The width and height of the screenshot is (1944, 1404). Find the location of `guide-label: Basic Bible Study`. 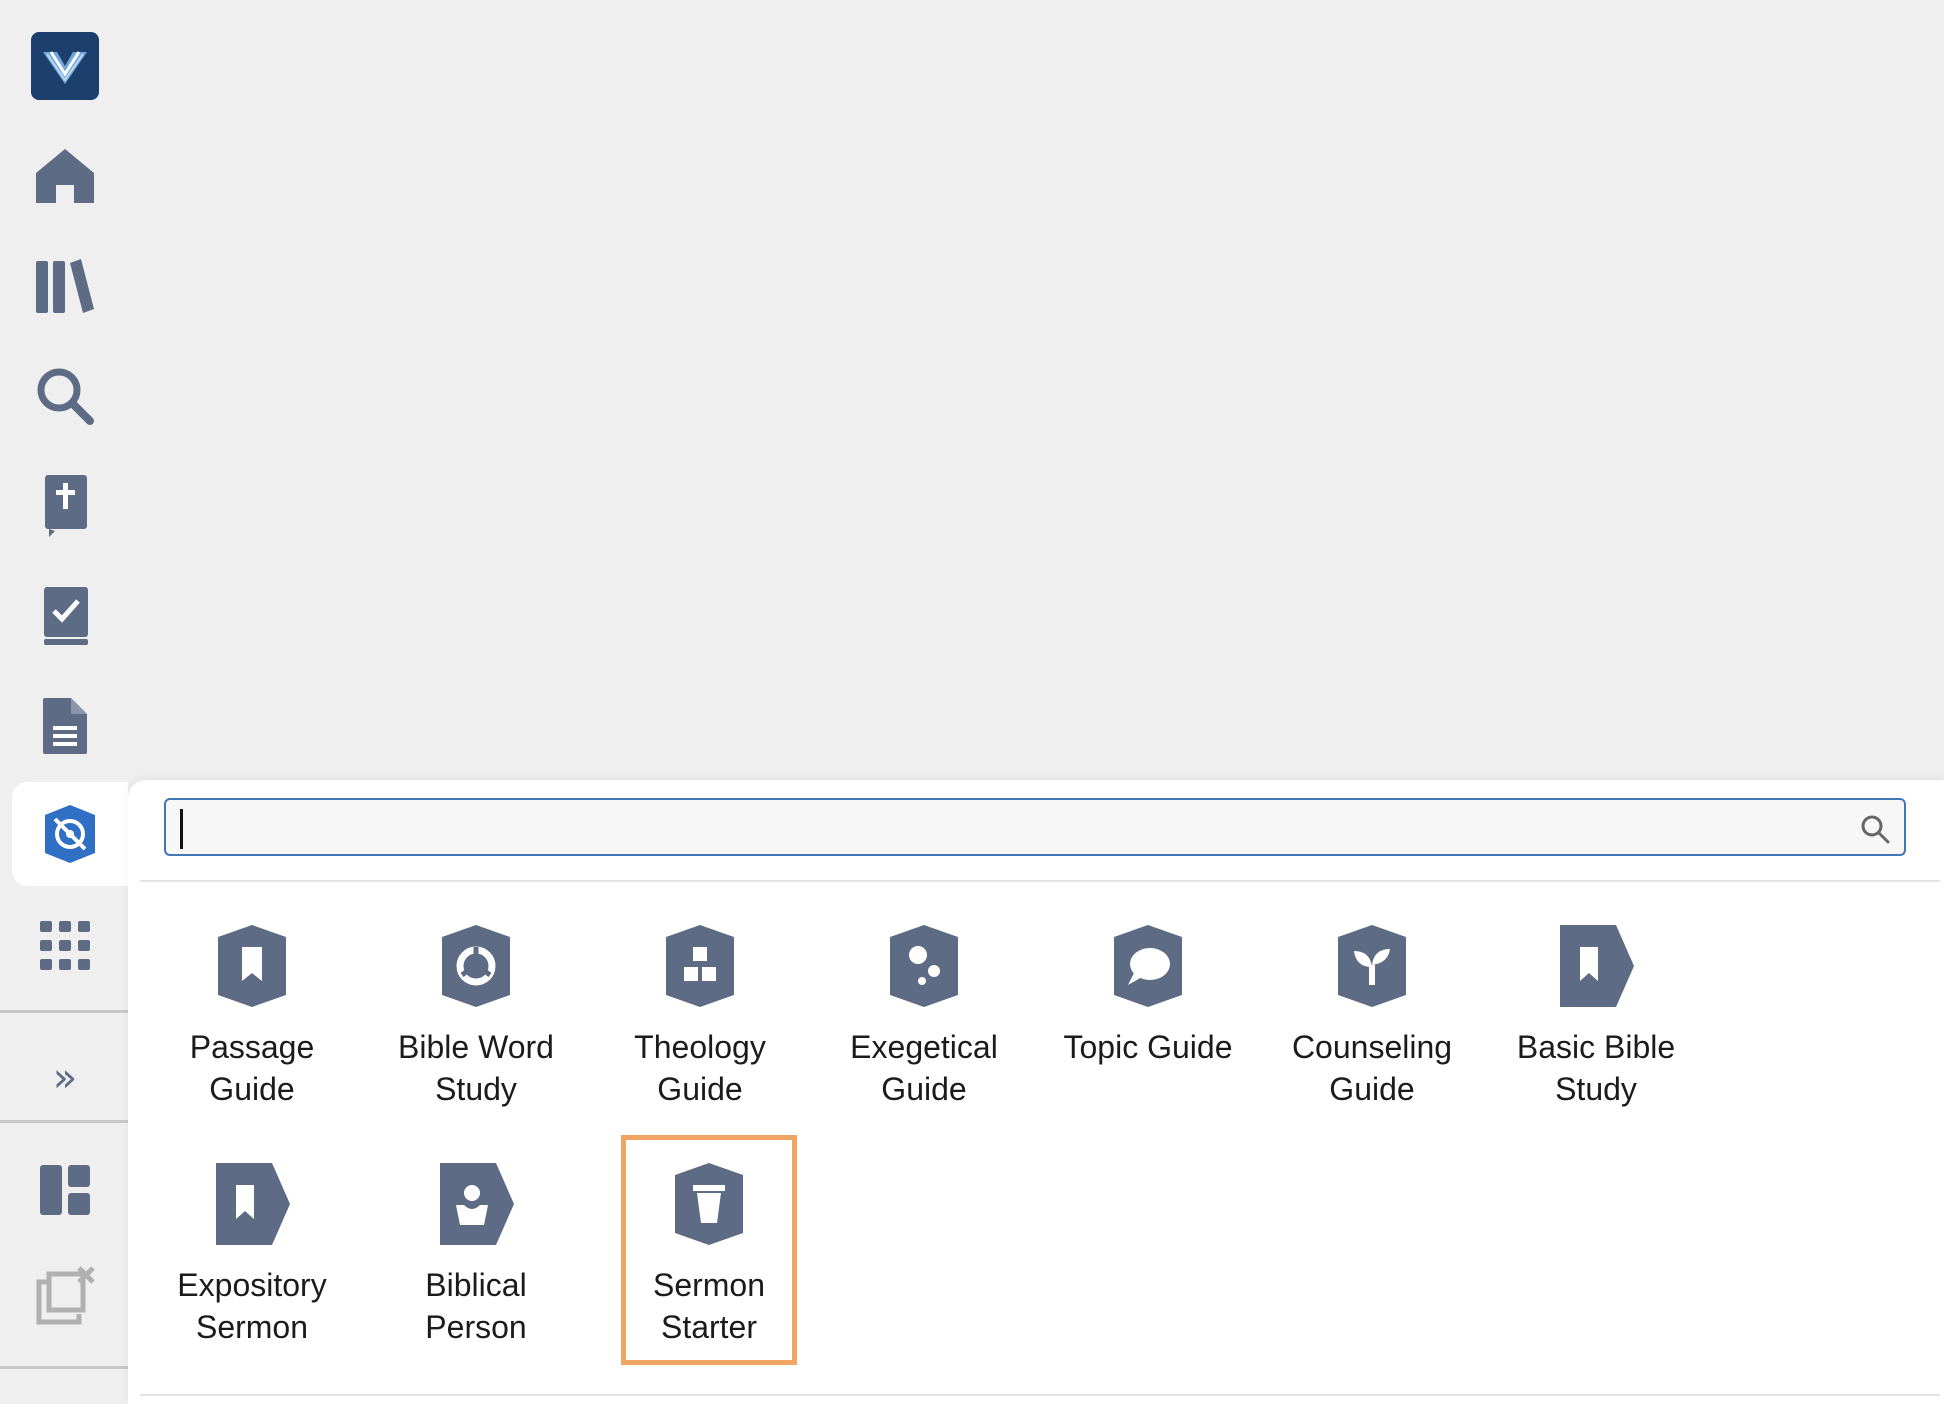

guide-label: Basic Bible Study is located at coordinates (1596, 1068).